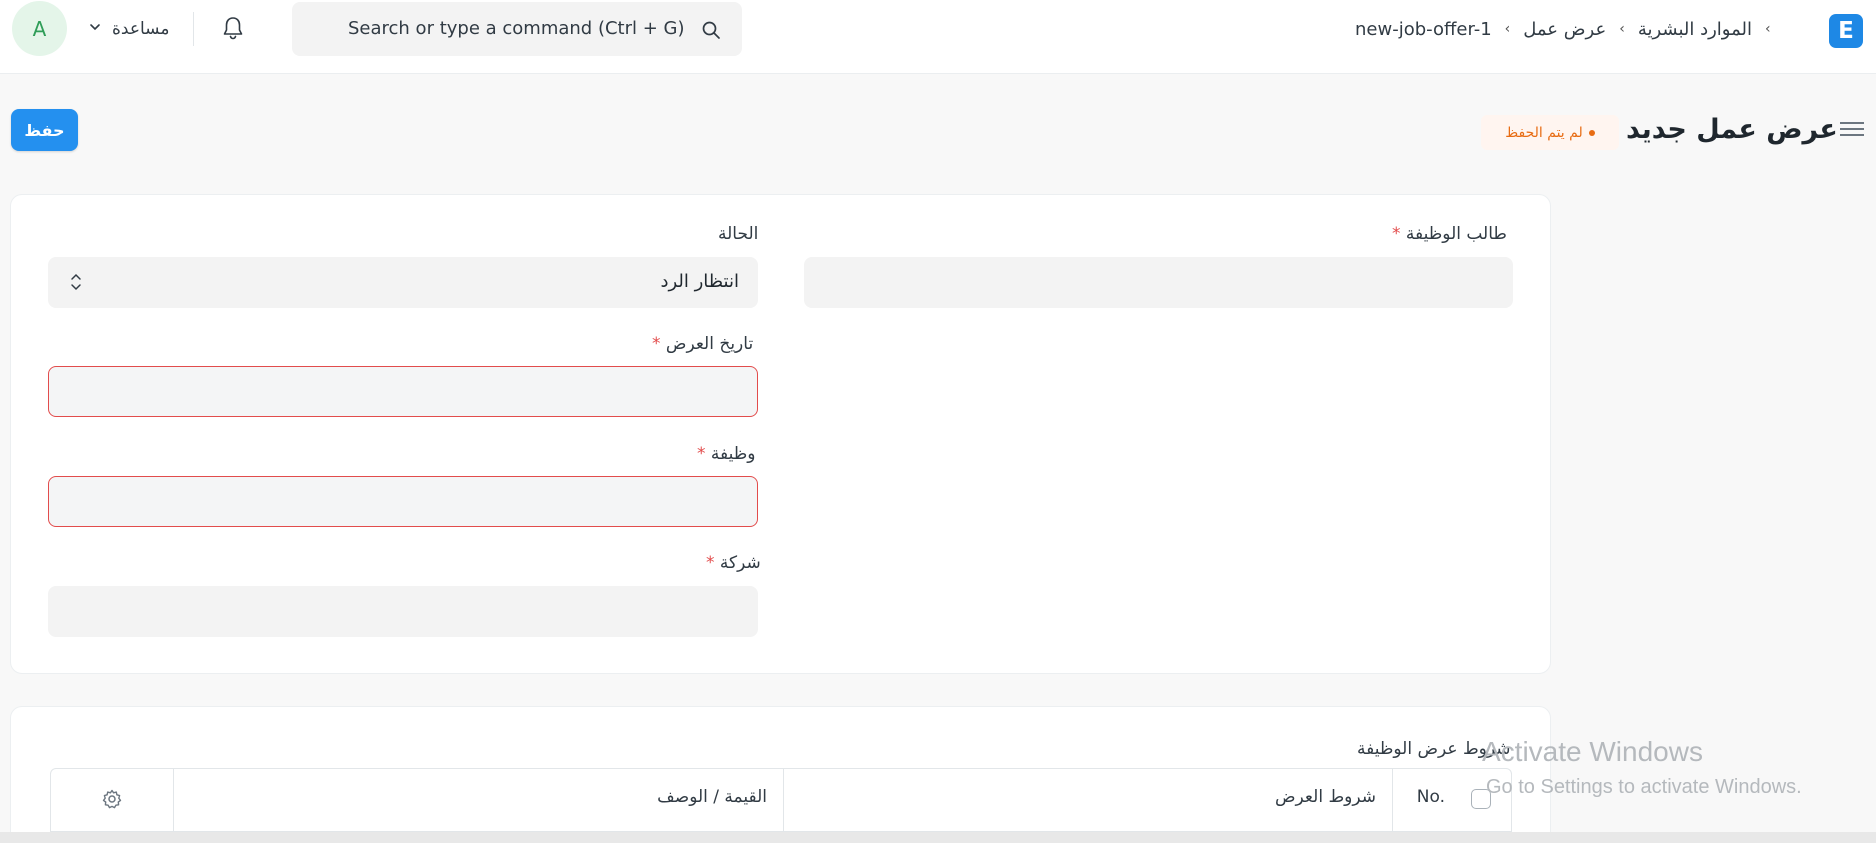  I want to click on select-arrows-icon, so click(76, 282).